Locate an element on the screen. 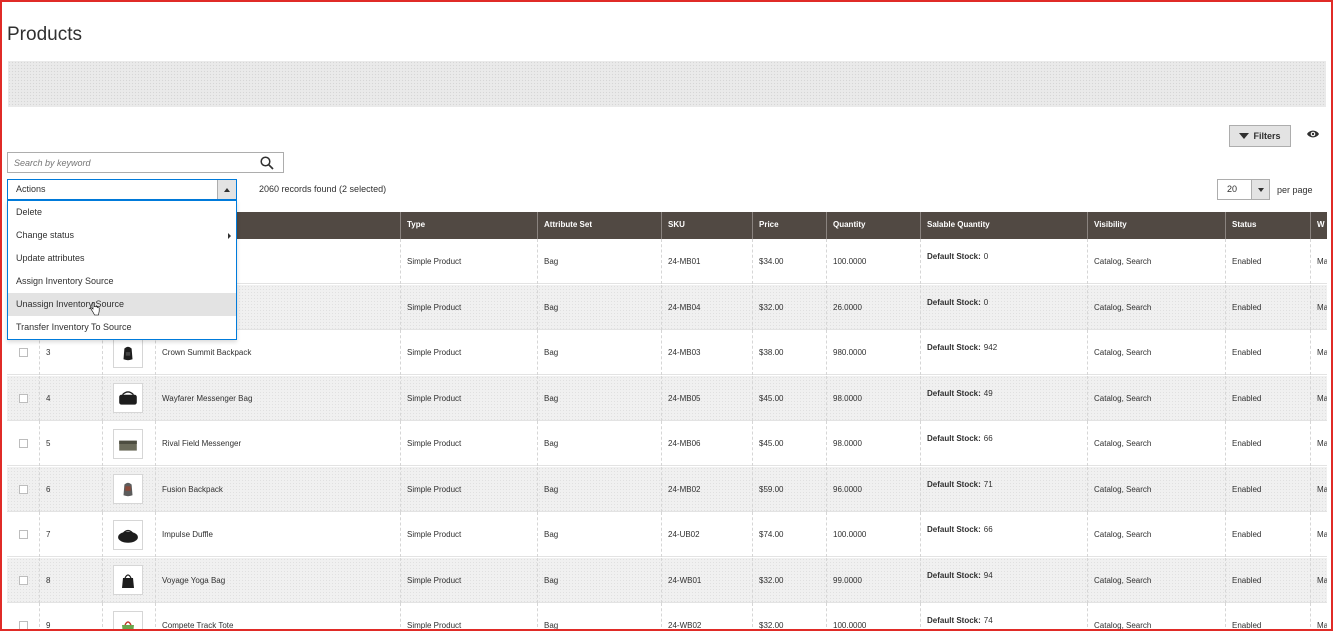 The width and height of the screenshot is (1333, 631). actions-label: Actions is located at coordinates (31, 189).